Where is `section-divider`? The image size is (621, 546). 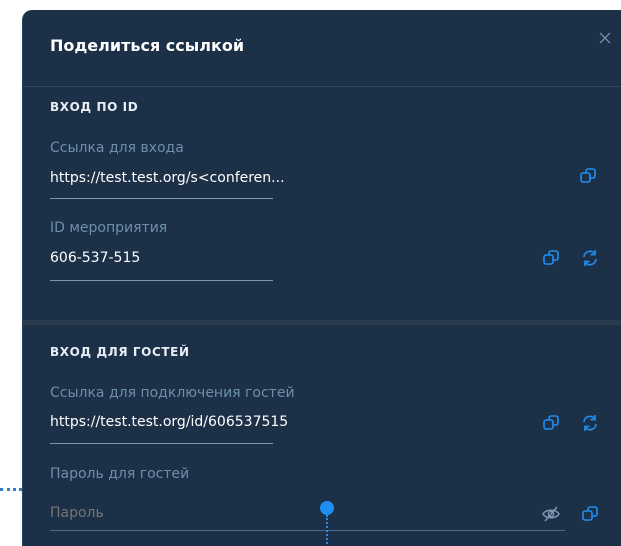
section-divider is located at coordinates (322, 322).